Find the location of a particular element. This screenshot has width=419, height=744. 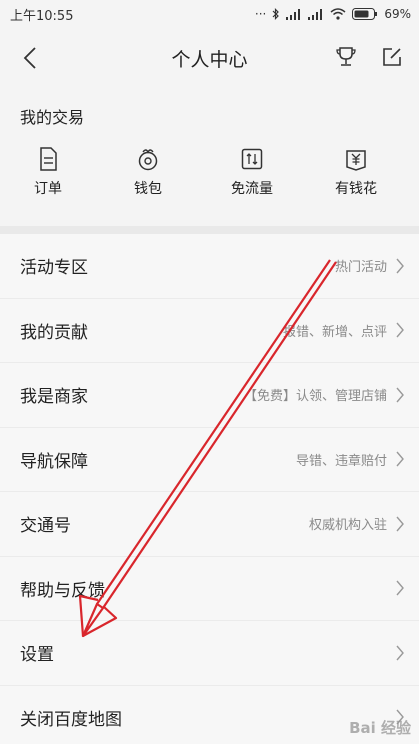

trade-items: 订单 钱包 免流量 有钱花 is located at coordinates (209, 172).